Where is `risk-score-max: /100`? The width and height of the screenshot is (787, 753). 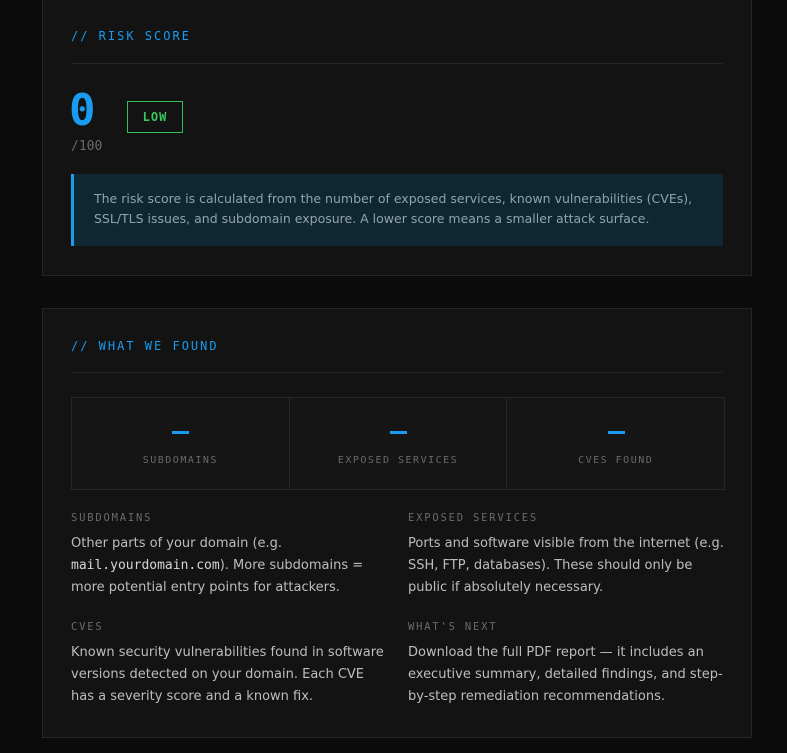 risk-score-max: /100 is located at coordinates (87, 146).